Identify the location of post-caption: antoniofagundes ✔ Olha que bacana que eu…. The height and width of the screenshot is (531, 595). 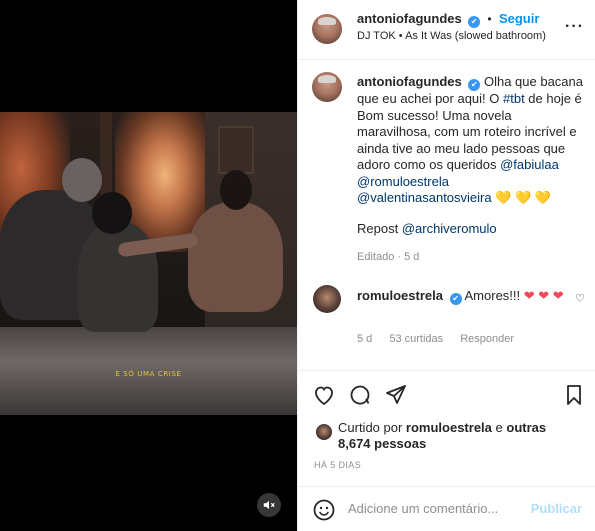
(471, 140).